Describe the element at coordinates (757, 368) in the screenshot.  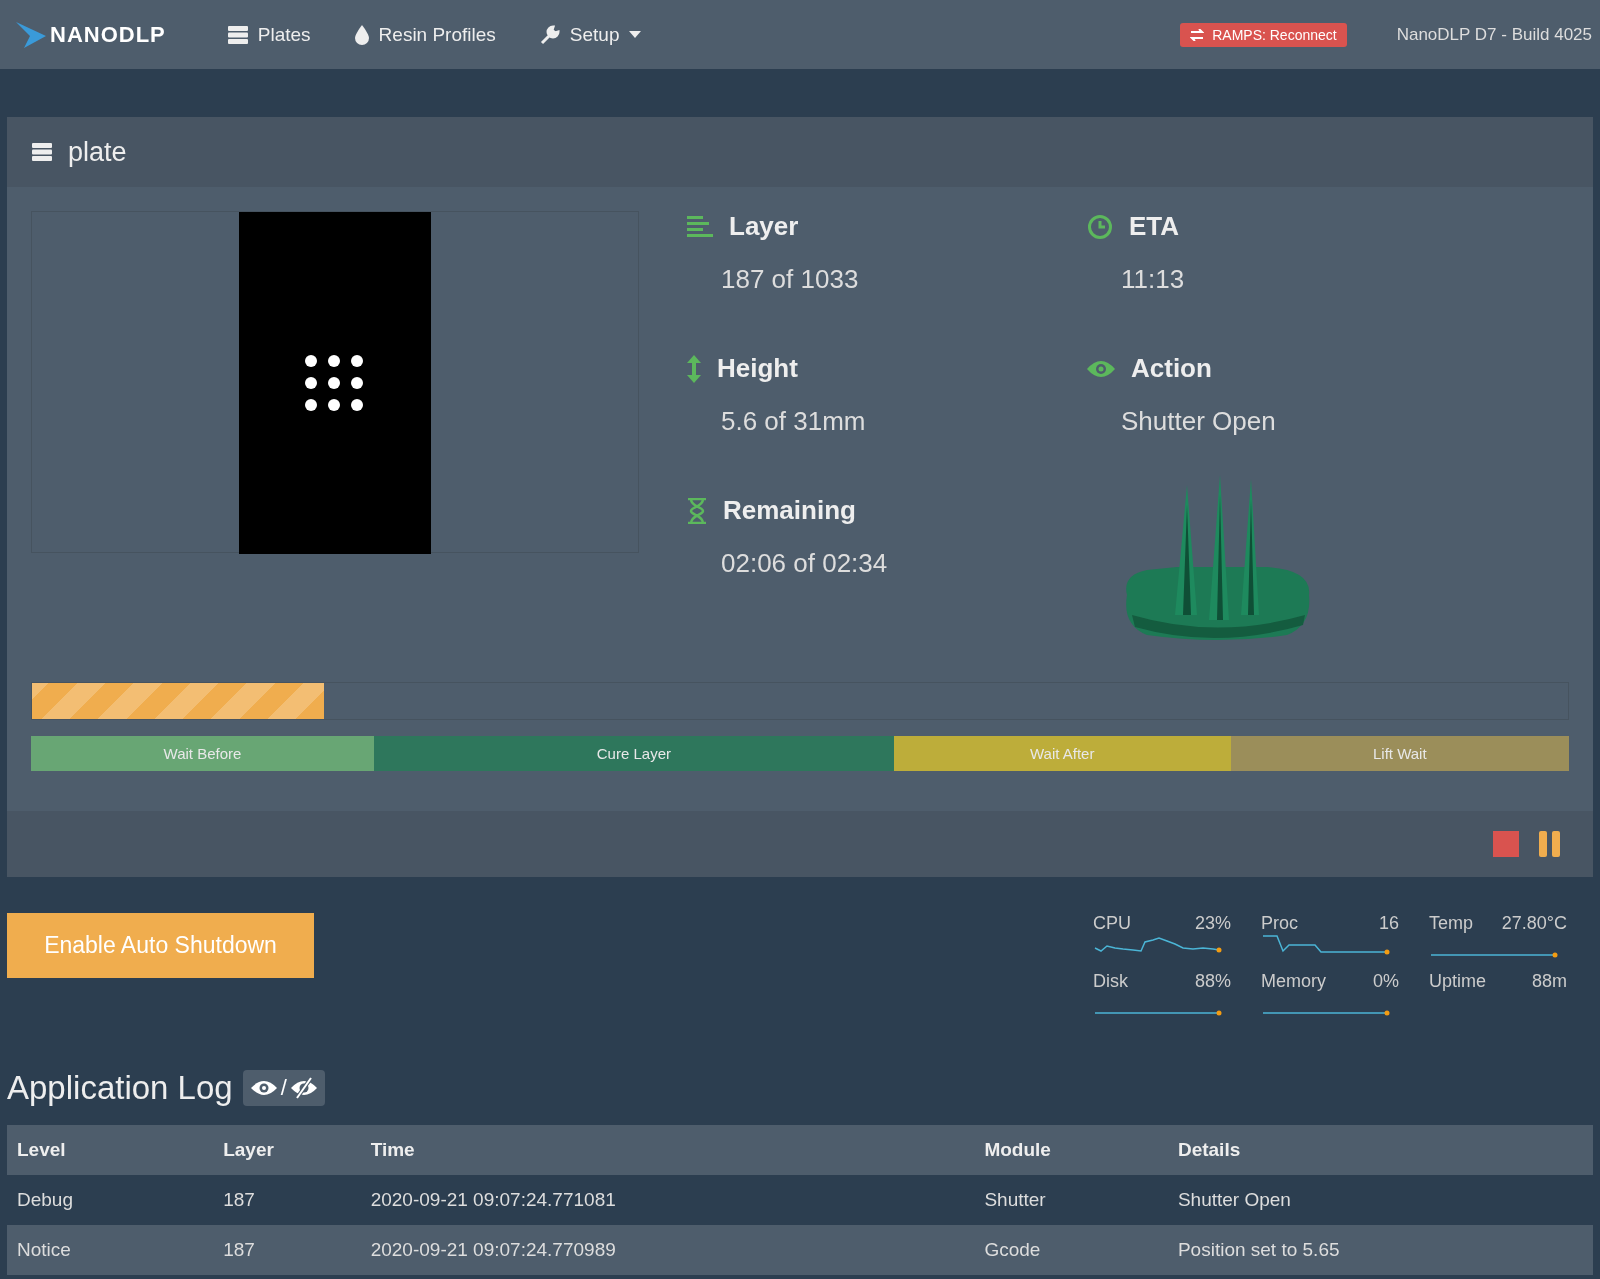
I see `stat-label: Height` at that location.